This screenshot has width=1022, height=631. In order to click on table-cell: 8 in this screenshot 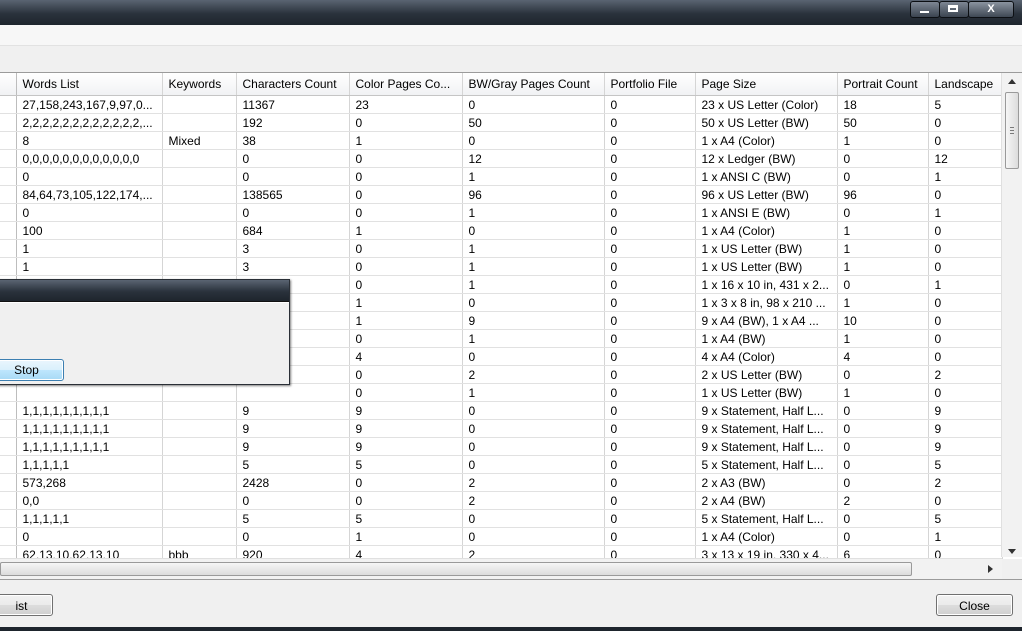, I will do `click(89, 140)`.